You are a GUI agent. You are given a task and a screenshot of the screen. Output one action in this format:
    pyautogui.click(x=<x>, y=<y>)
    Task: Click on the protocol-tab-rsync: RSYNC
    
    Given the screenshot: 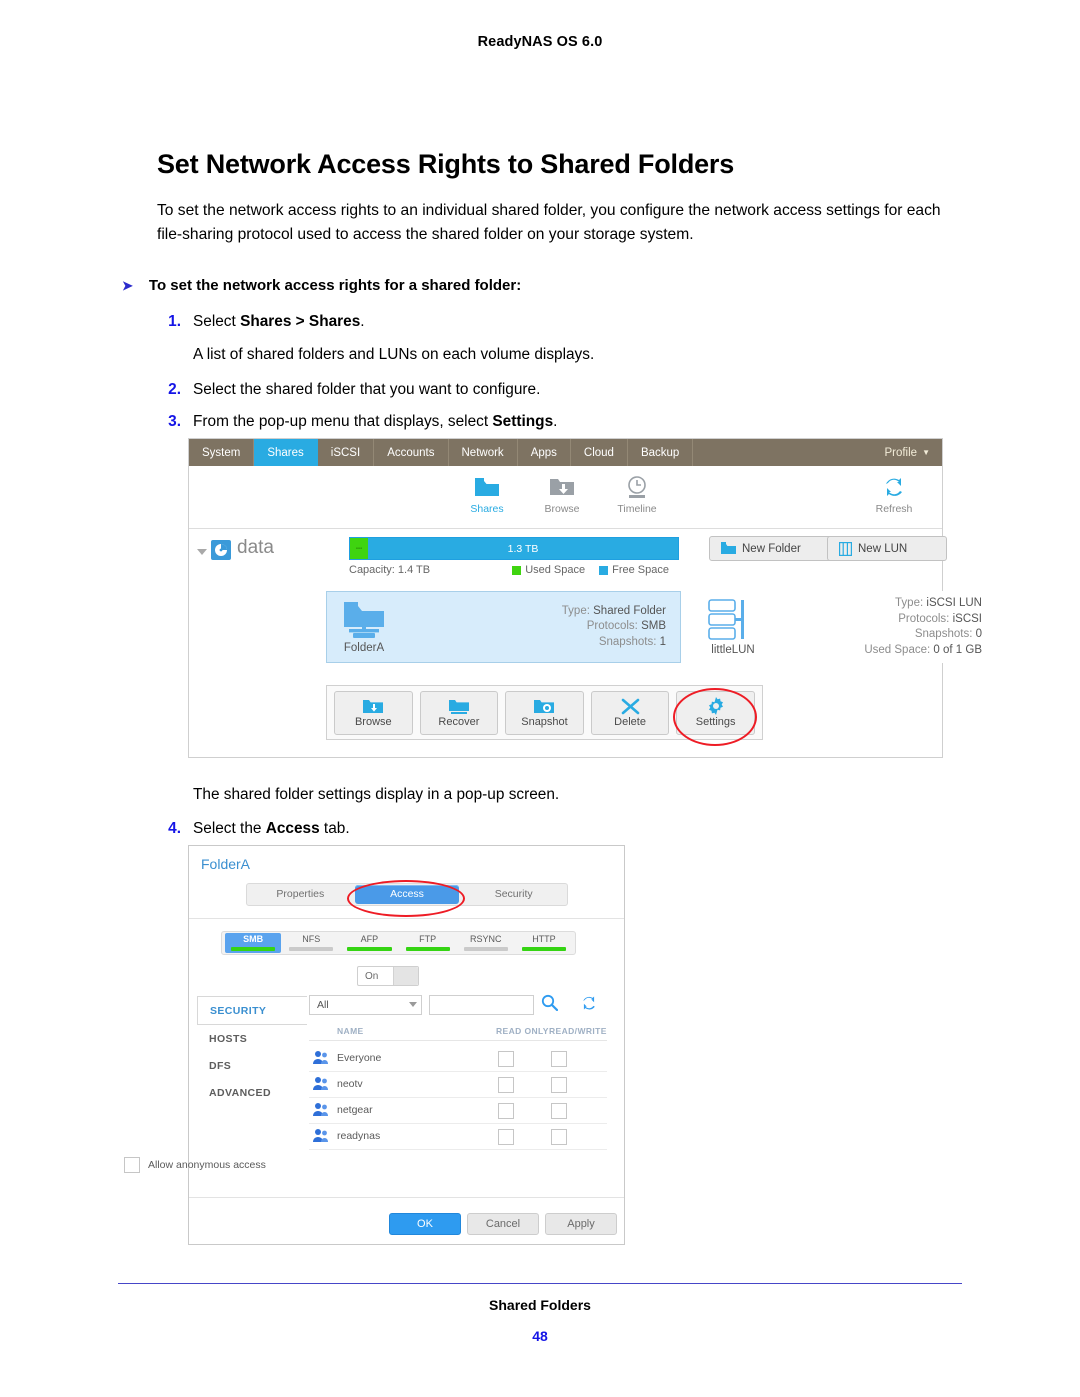 What is the action you would take?
    pyautogui.click(x=486, y=943)
    